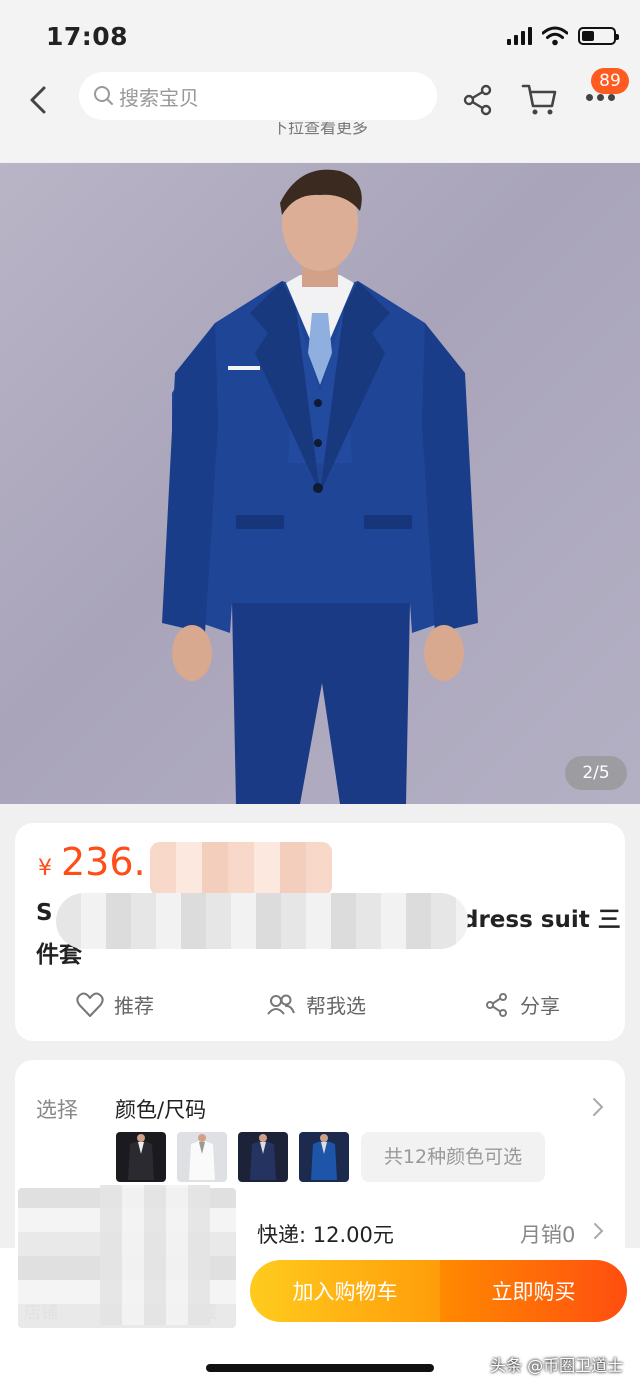 This screenshot has width=640, height=1385. What do you see at coordinates (610, 81) in the screenshot?
I see `message-badge: 89` at bounding box center [610, 81].